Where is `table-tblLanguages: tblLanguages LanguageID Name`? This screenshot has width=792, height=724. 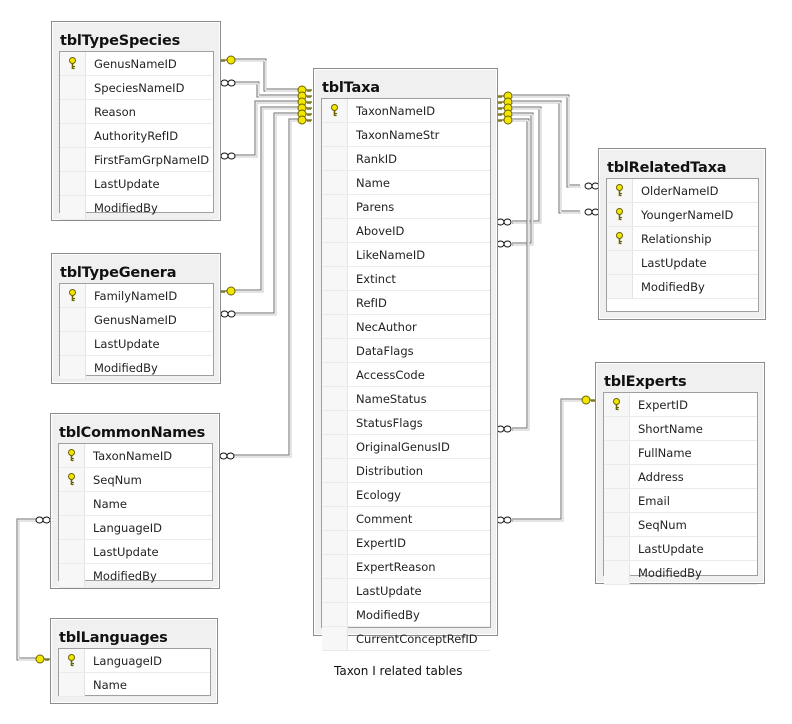
table-tblLanguages: tblLanguages LanguageID Name is located at coordinates (134, 661).